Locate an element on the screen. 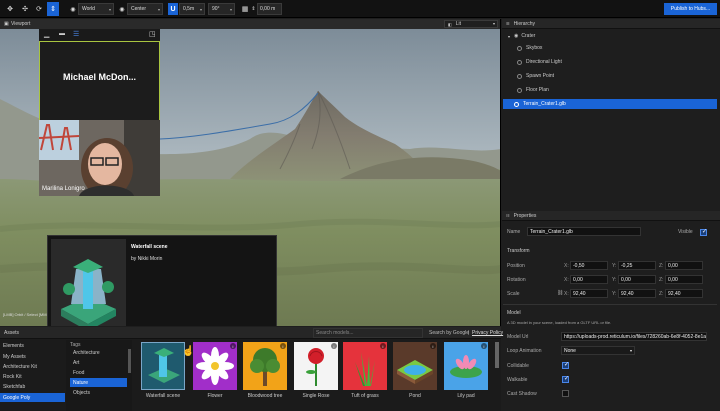  scale-label: Scale is located at coordinates (513, 294).